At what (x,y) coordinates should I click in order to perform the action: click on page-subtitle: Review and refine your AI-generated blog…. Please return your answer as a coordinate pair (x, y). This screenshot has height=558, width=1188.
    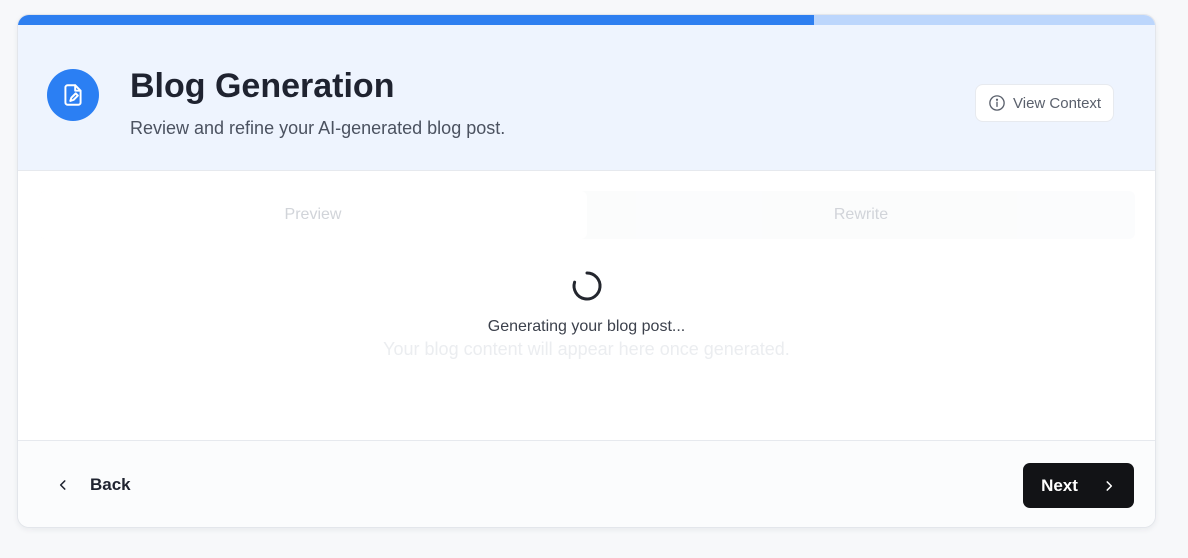
    Looking at the image, I should click on (318, 128).